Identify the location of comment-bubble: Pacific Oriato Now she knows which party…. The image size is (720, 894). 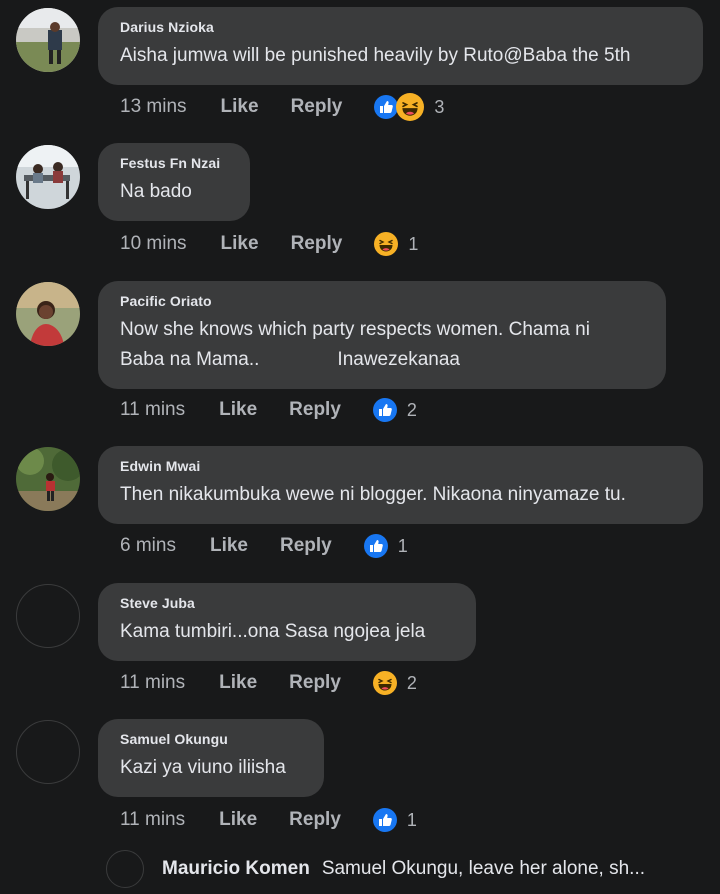
(382, 335).